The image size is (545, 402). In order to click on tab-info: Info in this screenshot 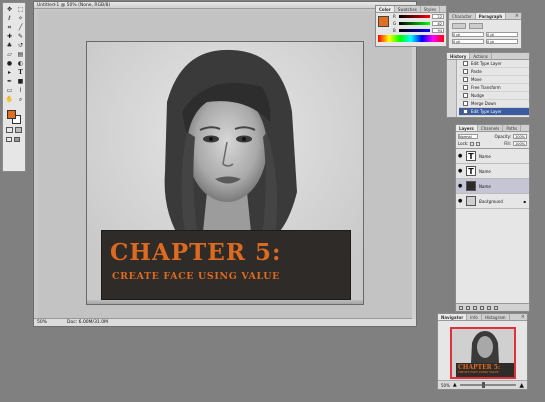, I will do `click(474, 317)`.